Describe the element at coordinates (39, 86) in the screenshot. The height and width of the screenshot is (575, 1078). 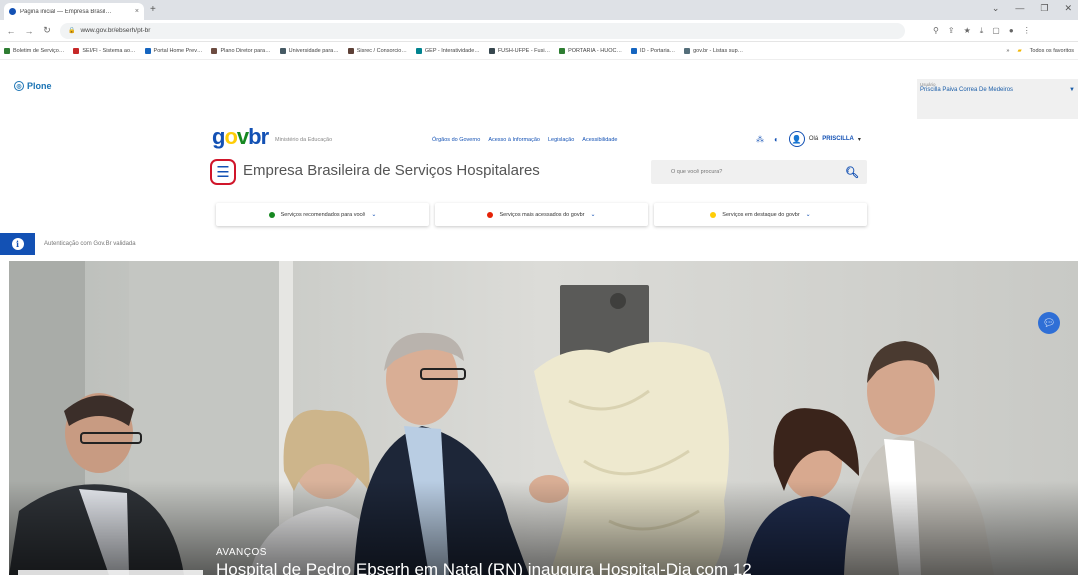
I see `plone-label: Plone` at that location.